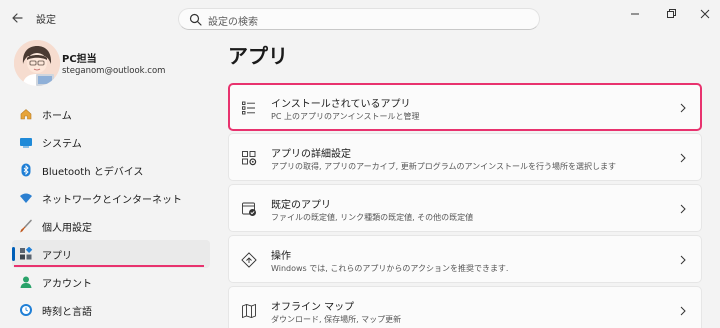 This screenshot has height=328, width=720. Describe the element at coordinates (671, 14) in the screenshot. I see `restore-icon` at that location.